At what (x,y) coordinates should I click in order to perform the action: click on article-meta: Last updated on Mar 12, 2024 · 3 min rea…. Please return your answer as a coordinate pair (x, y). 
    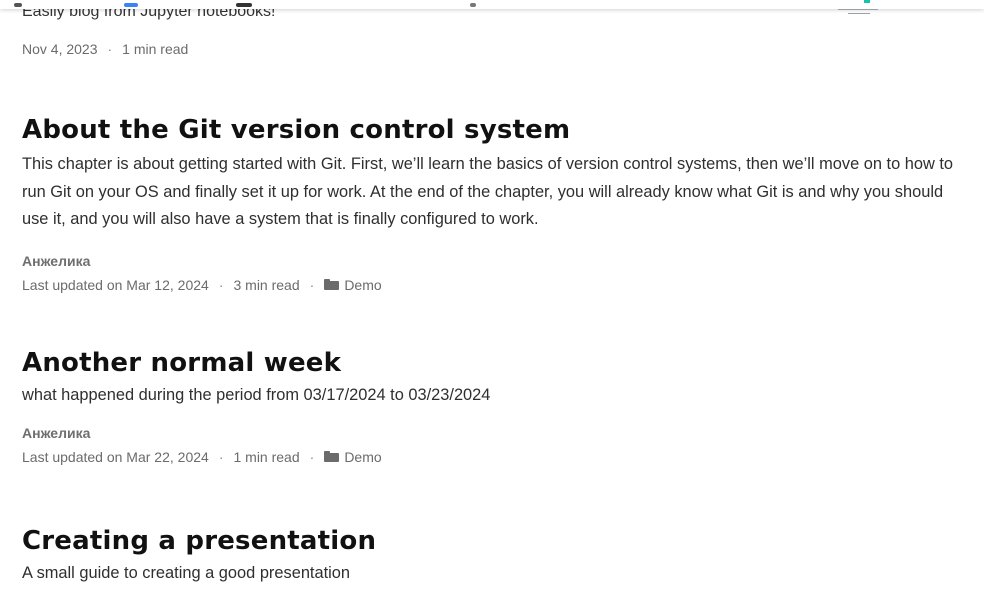
    Looking at the image, I should click on (494, 285).